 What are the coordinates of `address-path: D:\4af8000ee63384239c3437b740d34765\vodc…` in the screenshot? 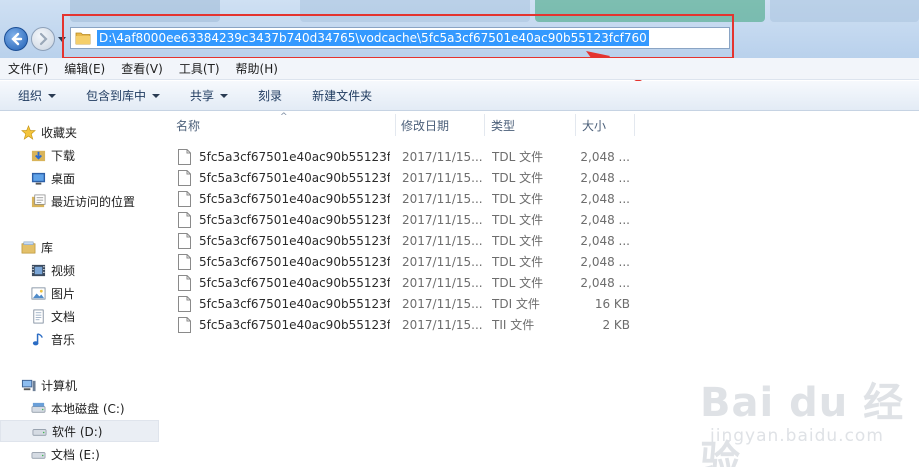 It's located at (373, 38).